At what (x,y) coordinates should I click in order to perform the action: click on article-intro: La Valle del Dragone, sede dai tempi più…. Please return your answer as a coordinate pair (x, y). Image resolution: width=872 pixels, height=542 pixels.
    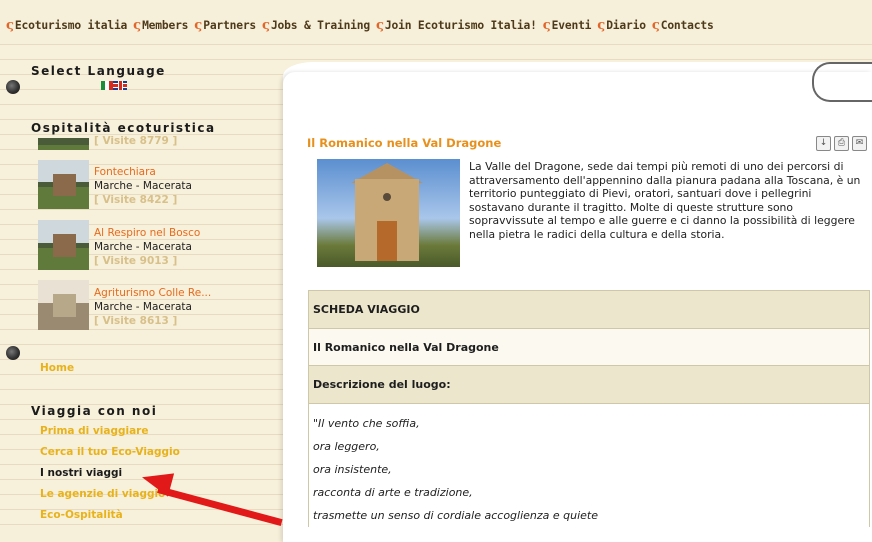
    Looking at the image, I should click on (665, 200).